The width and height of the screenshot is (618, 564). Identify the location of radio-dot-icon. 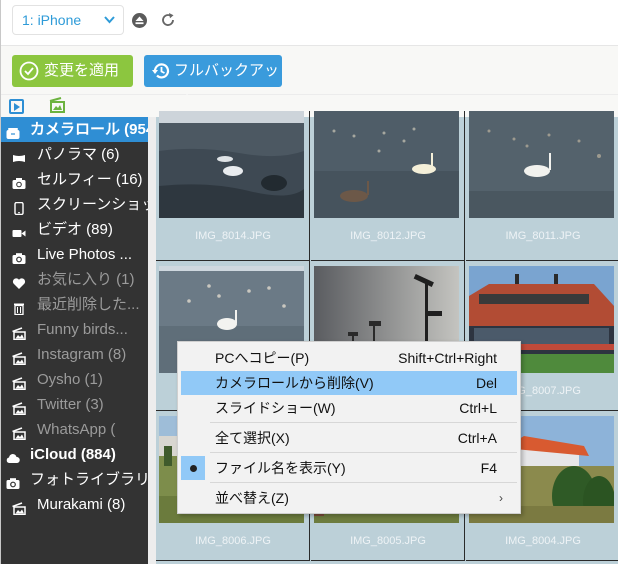
(193, 468).